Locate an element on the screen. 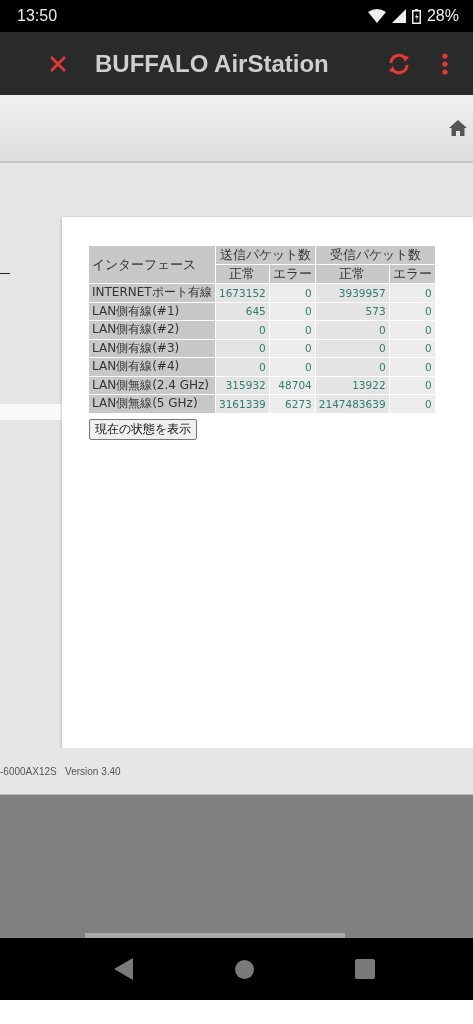 Image resolution: width=473 pixels, height=1024 pixels. close-icon is located at coordinates (58, 63).